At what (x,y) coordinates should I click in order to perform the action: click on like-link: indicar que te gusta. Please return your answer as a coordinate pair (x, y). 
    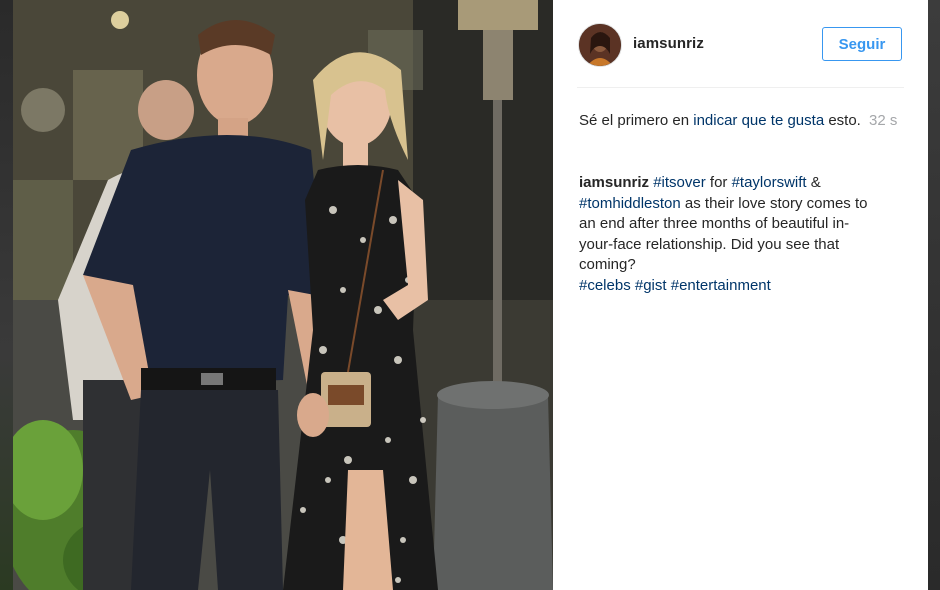
    Looking at the image, I should click on (758, 120).